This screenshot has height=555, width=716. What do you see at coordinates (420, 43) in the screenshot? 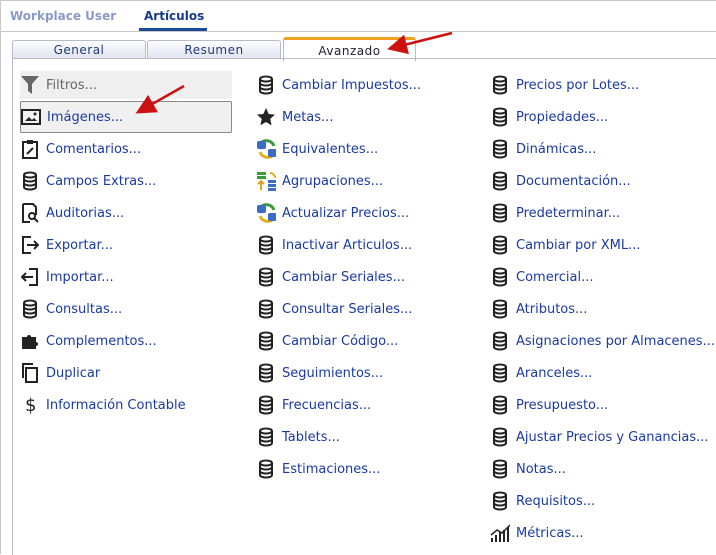
I see `arrow-avanzado` at bounding box center [420, 43].